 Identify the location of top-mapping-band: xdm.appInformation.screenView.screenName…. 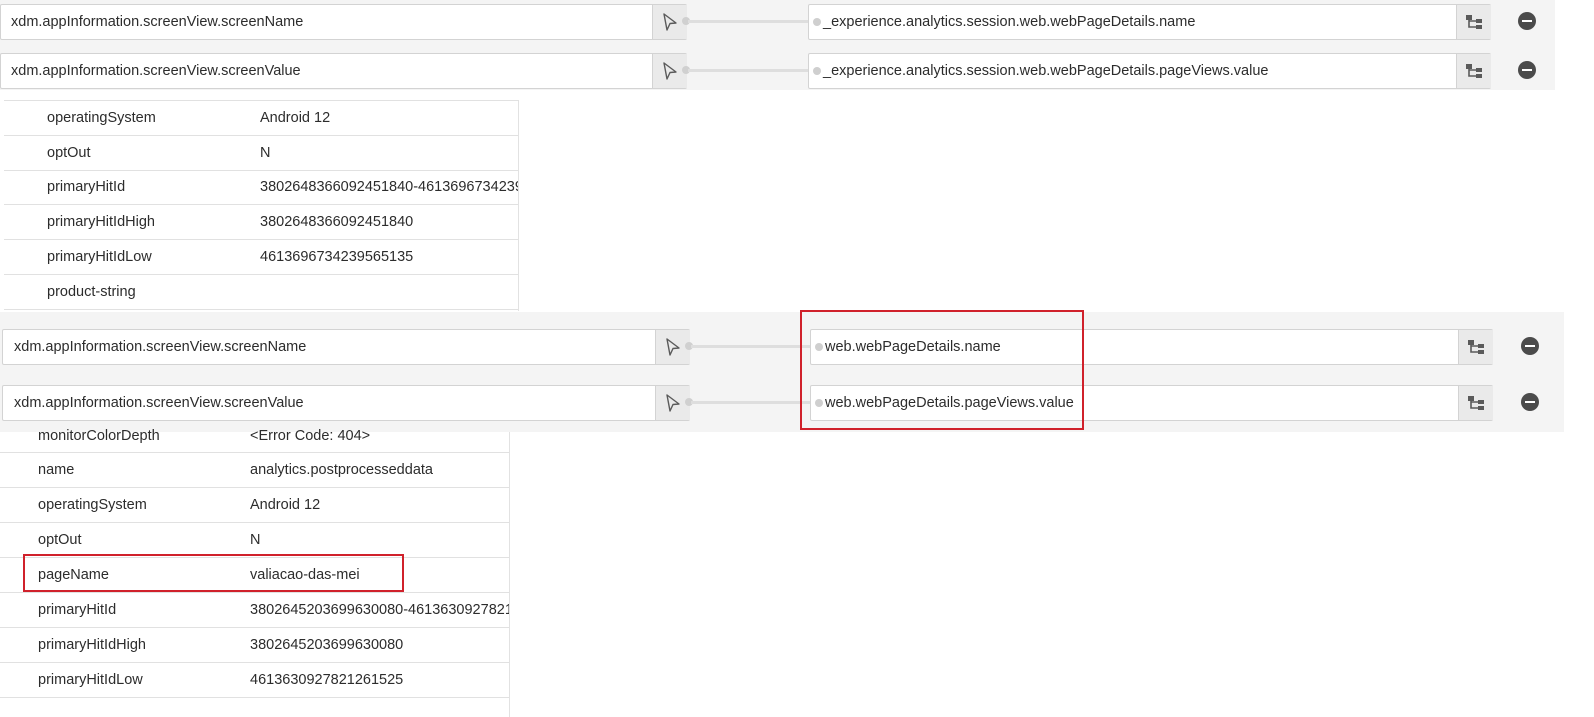
(777, 45).